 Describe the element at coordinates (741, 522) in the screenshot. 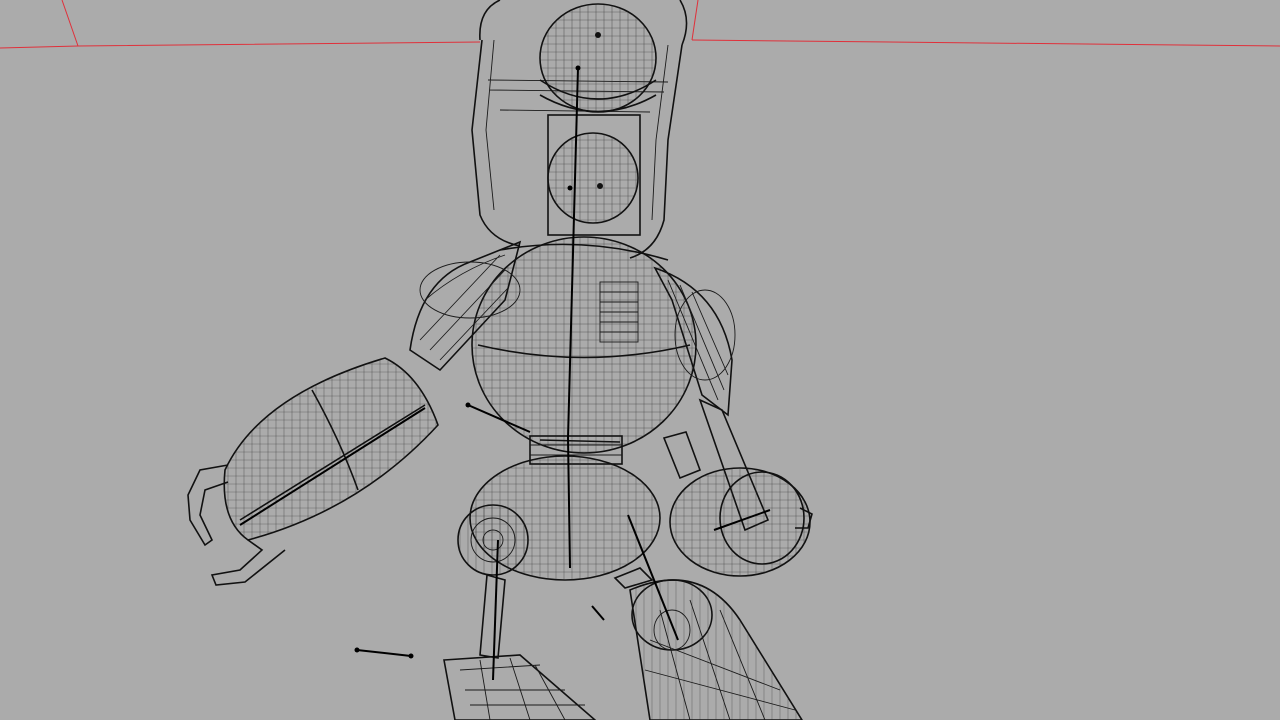

I see `right-hand-wheel-mesh` at that location.